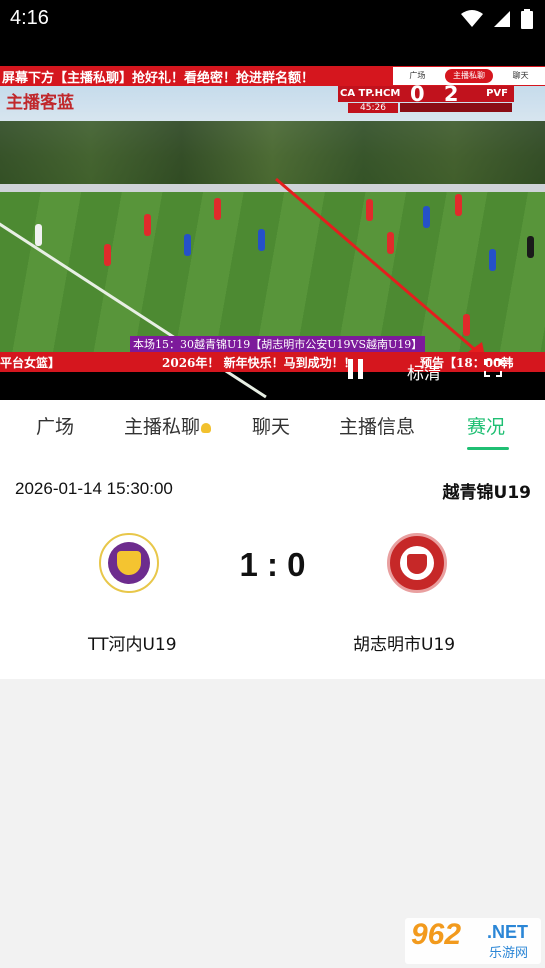  What do you see at coordinates (509, 953) in the screenshot?
I see `site-watermark-cn: 乐游网` at bounding box center [509, 953].